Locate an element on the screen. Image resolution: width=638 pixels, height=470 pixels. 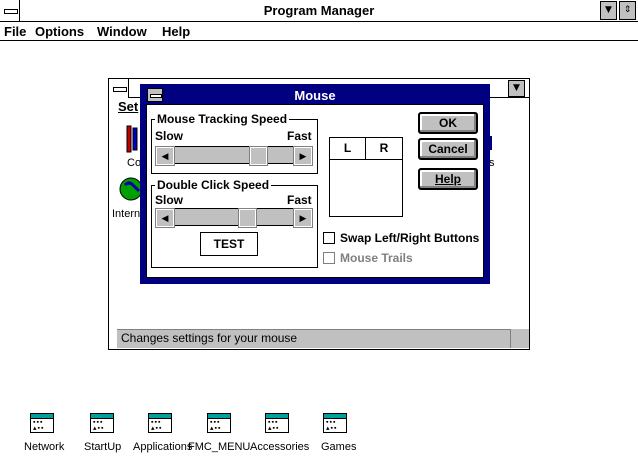
menu-bar is located at coordinates (319, 31).